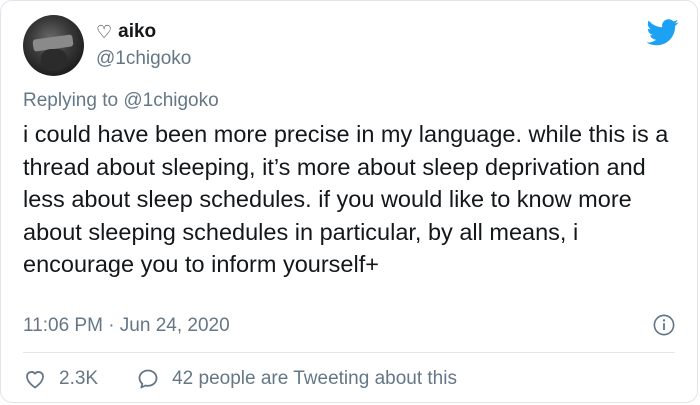  I want to click on tweet-timestamp: 11:06 PM · Jun 24, 2020, so click(126, 326).